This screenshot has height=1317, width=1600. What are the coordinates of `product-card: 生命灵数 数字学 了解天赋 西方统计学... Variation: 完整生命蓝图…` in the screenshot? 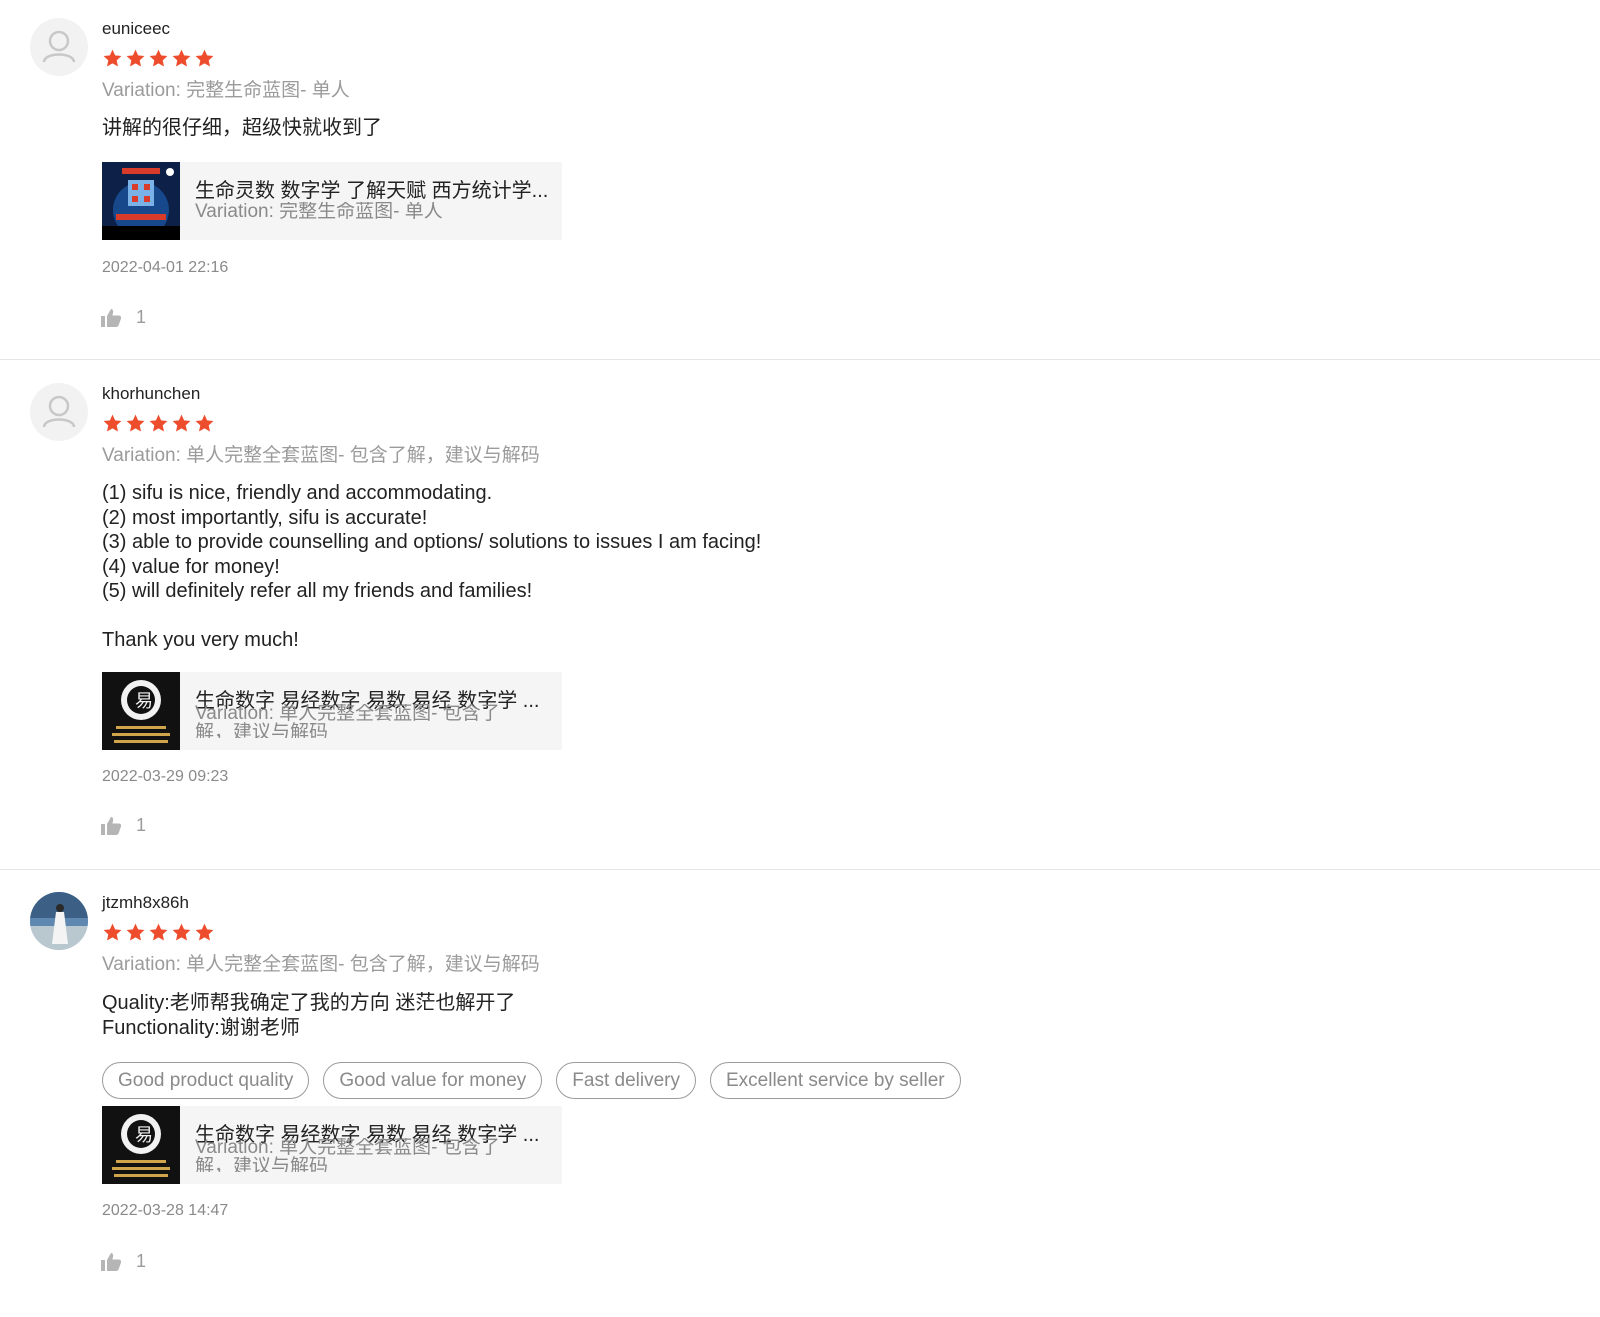 It's located at (332, 201).